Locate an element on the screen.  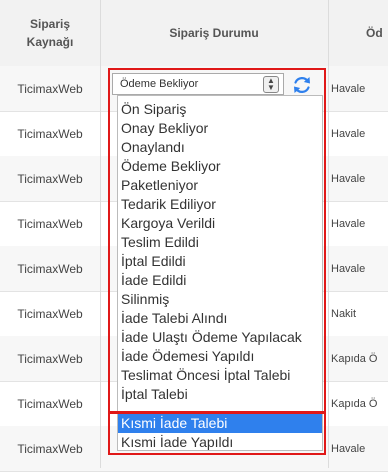
up-down-arrows-icon: ▲ ▼ is located at coordinates (271, 84).